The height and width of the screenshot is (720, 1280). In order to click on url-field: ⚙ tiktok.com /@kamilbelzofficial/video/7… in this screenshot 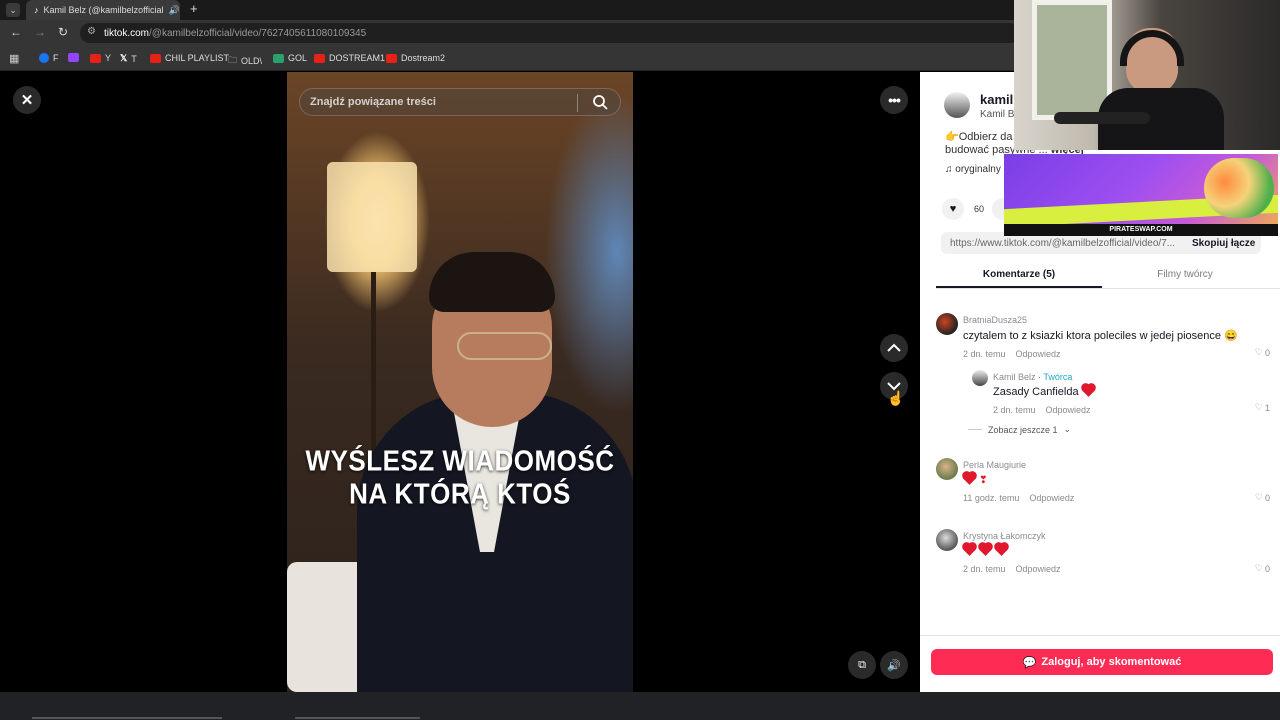, I will do `click(550, 33)`.